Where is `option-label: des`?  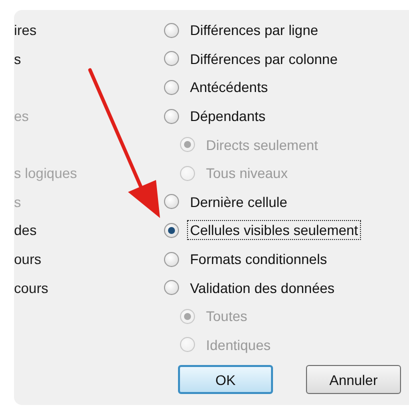 option-label: des is located at coordinates (25, 230).